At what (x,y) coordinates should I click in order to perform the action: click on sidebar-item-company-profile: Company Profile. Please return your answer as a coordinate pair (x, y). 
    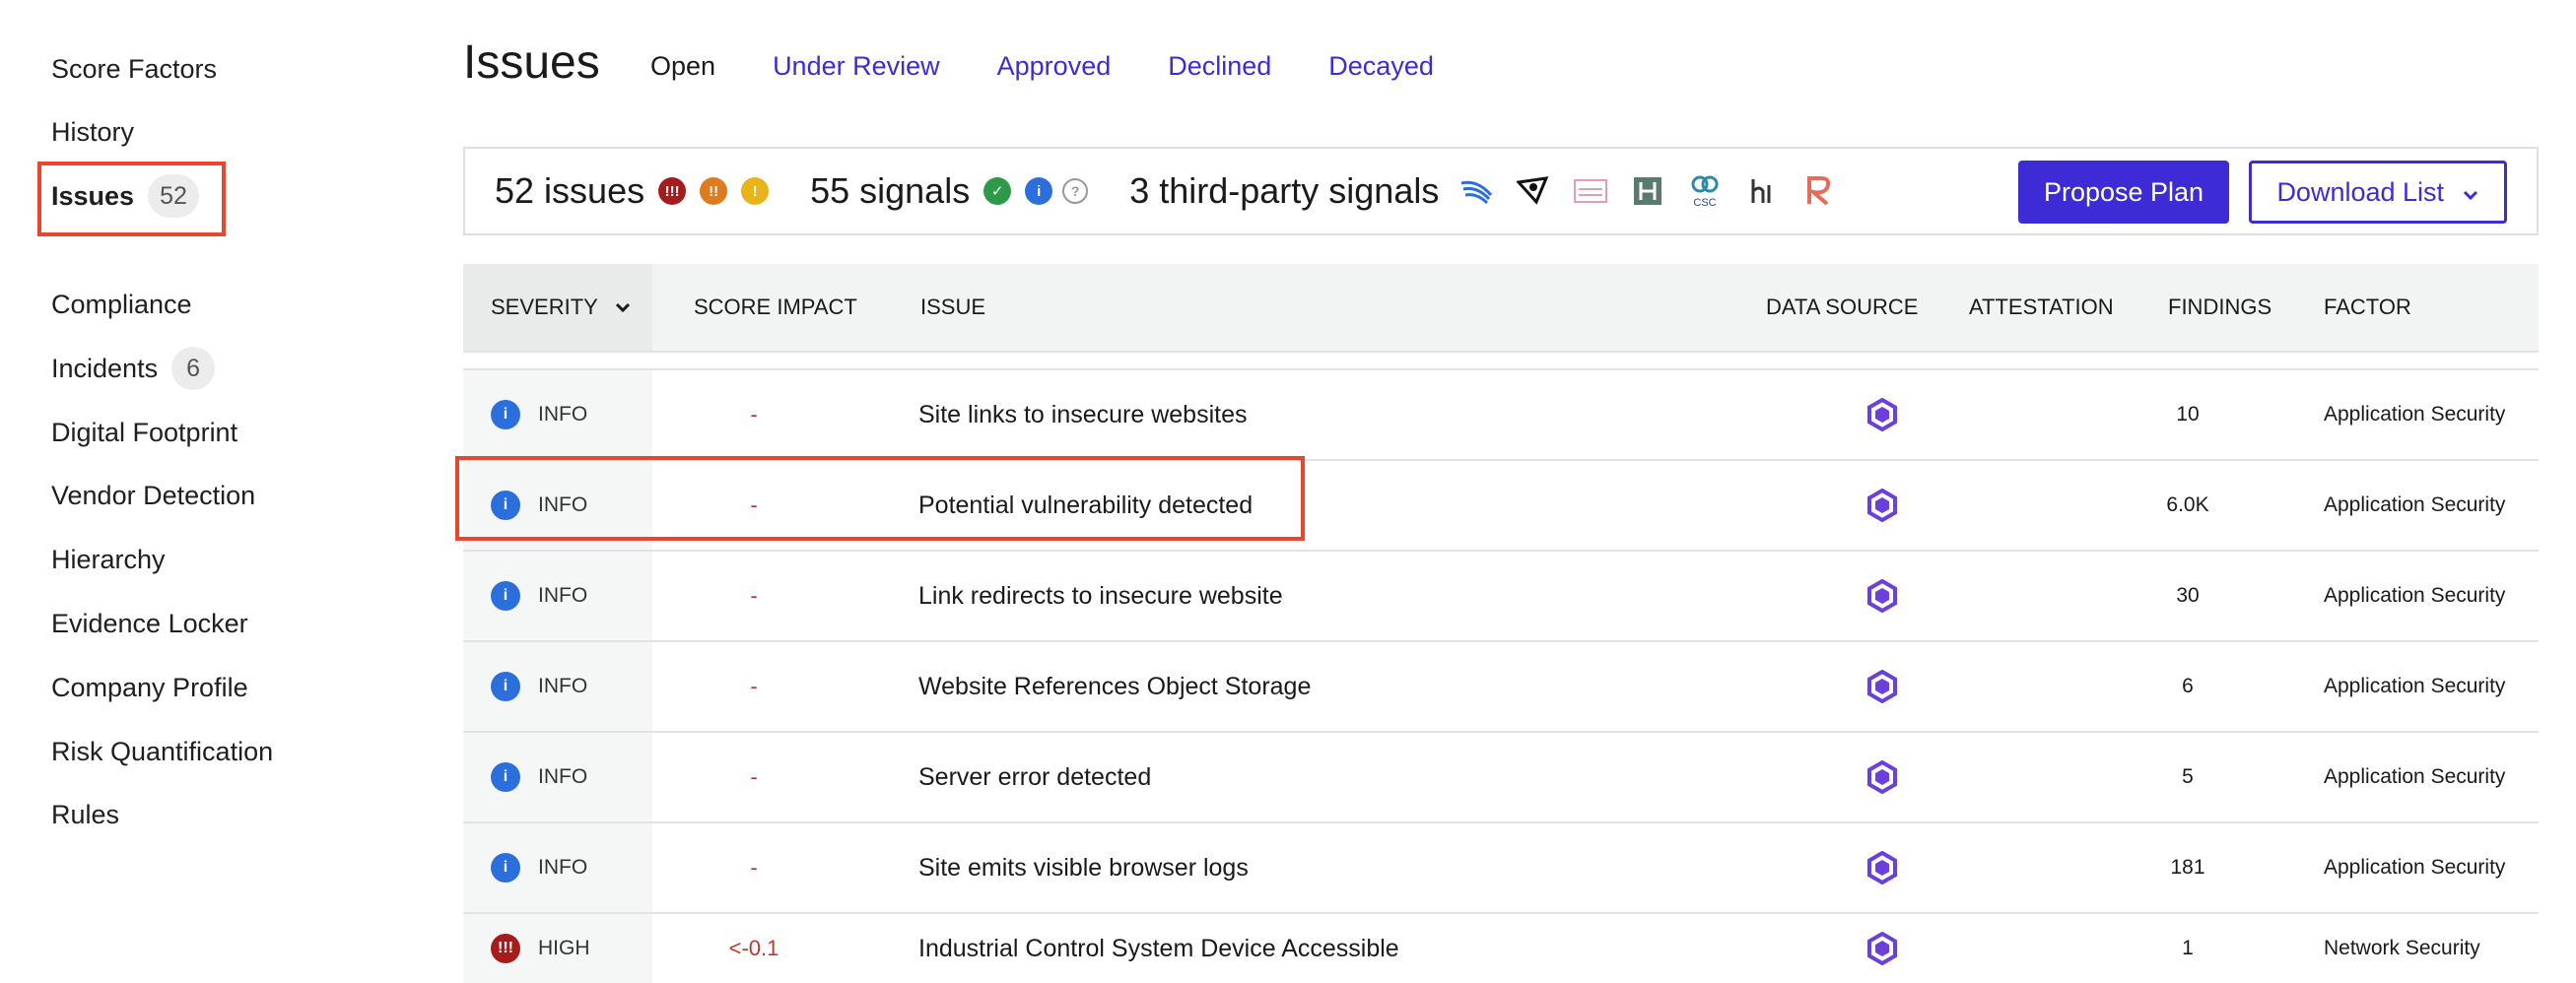
    Looking at the image, I should click on (149, 688).